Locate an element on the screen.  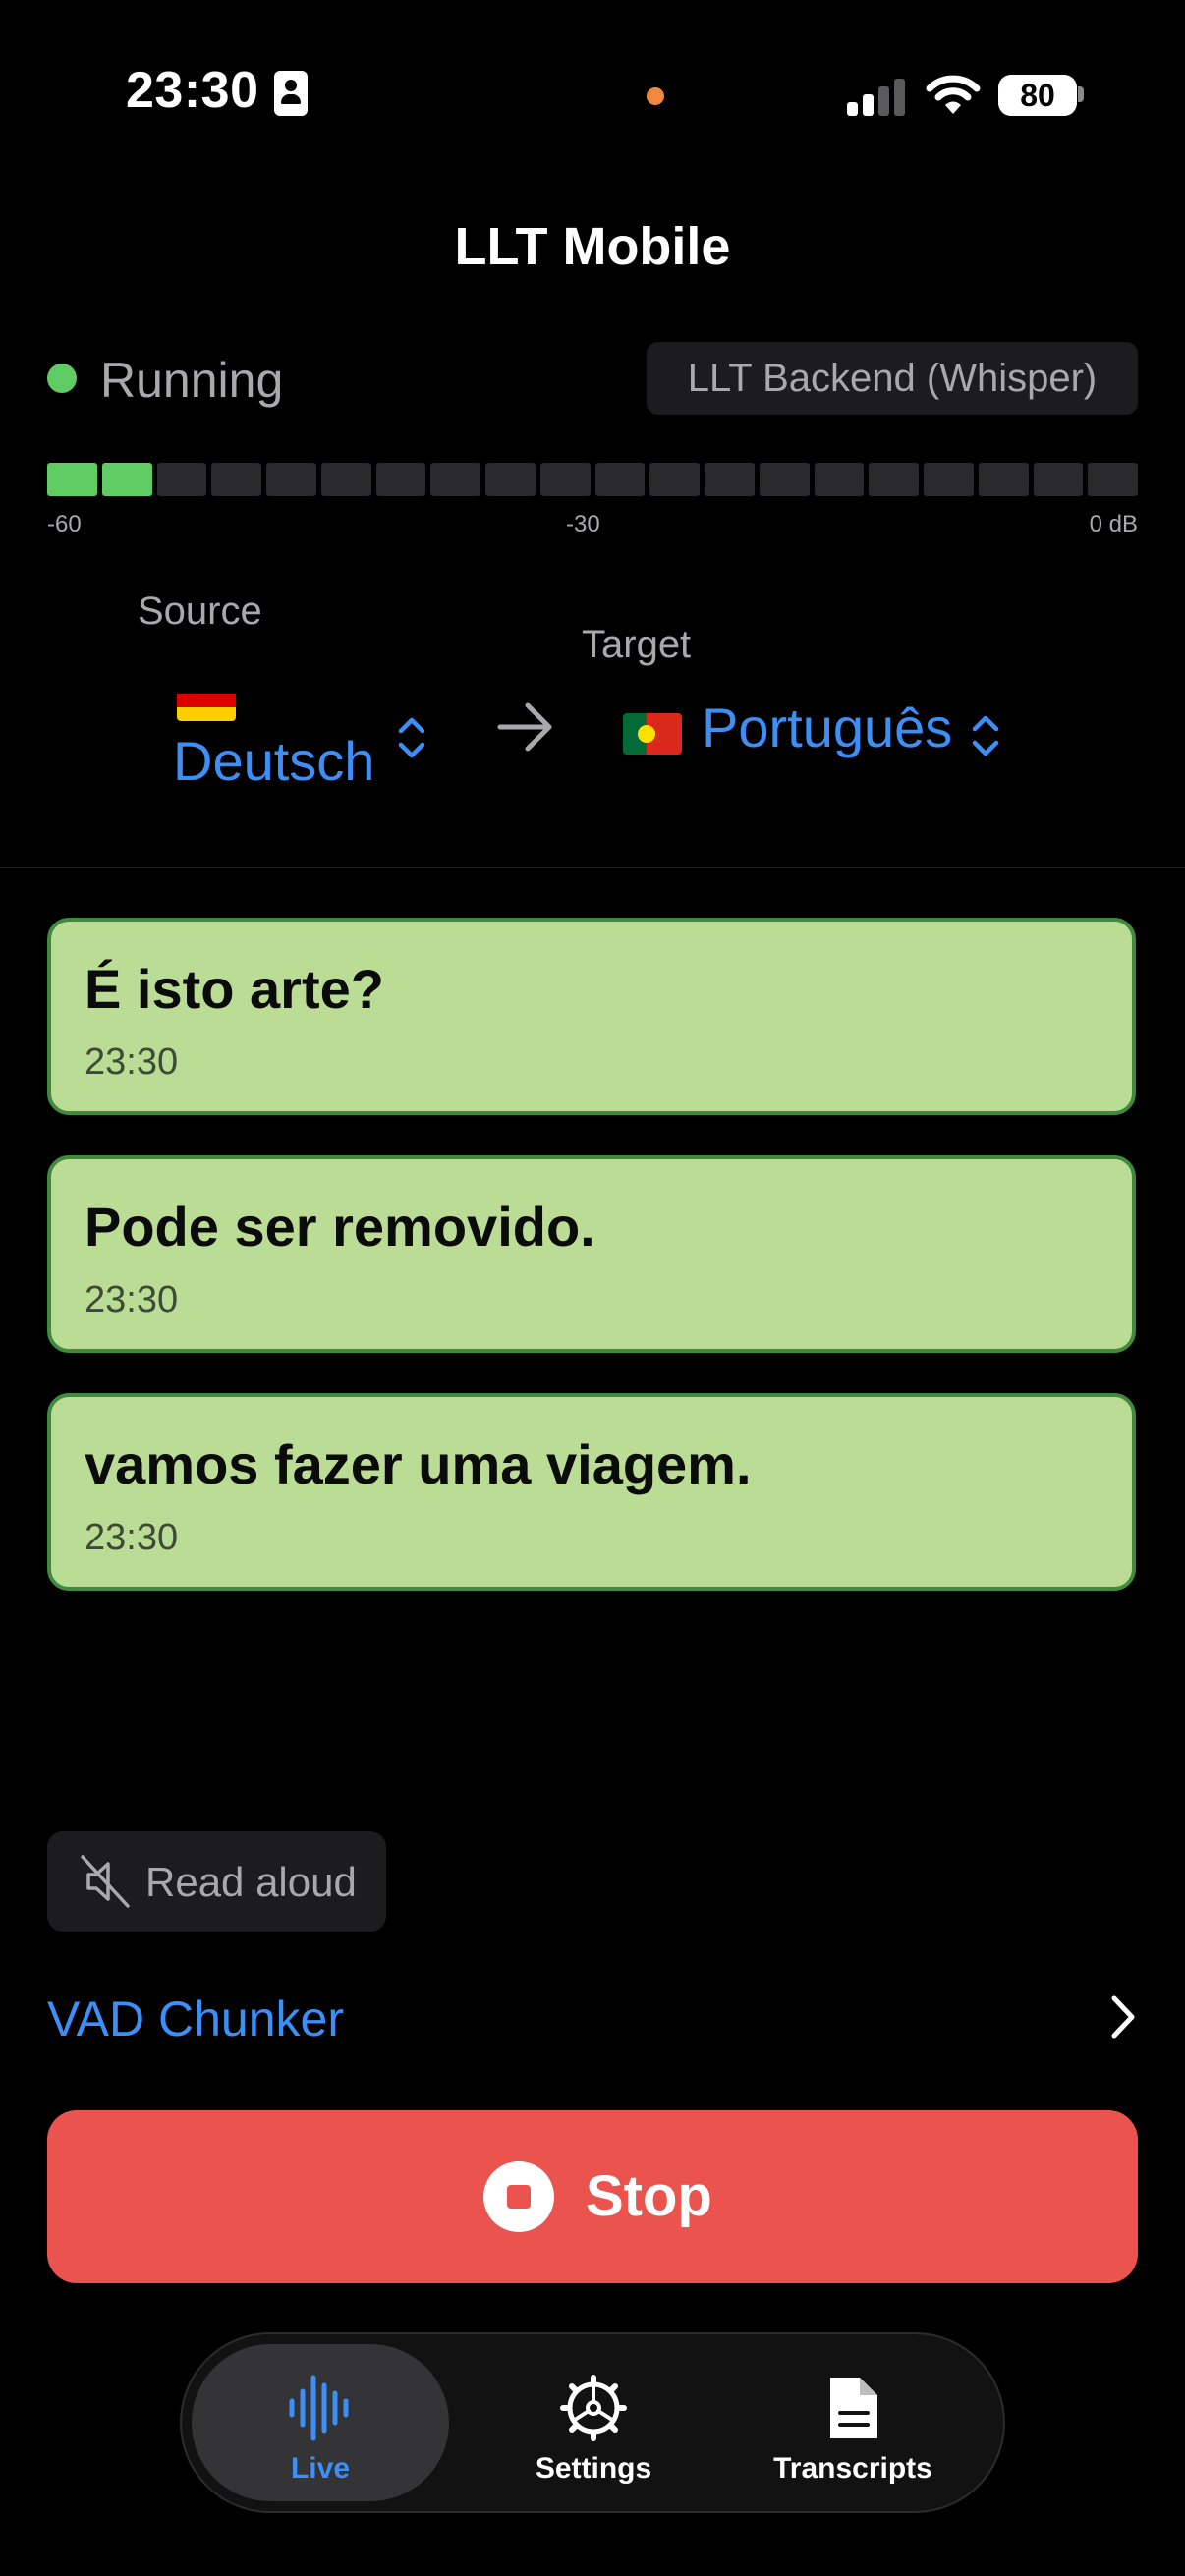
tab-transcripts: Transcripts is located at coordinates (853, 2422).